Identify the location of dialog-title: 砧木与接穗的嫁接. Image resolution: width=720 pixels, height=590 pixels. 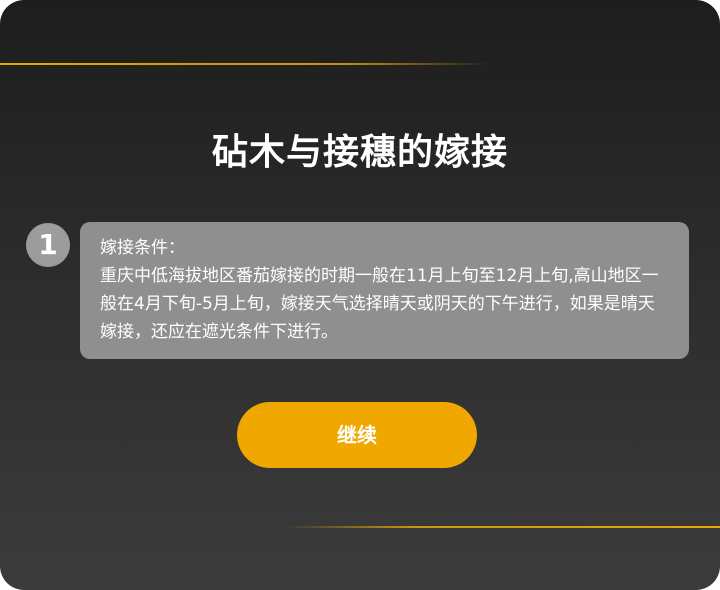
(359, 152).